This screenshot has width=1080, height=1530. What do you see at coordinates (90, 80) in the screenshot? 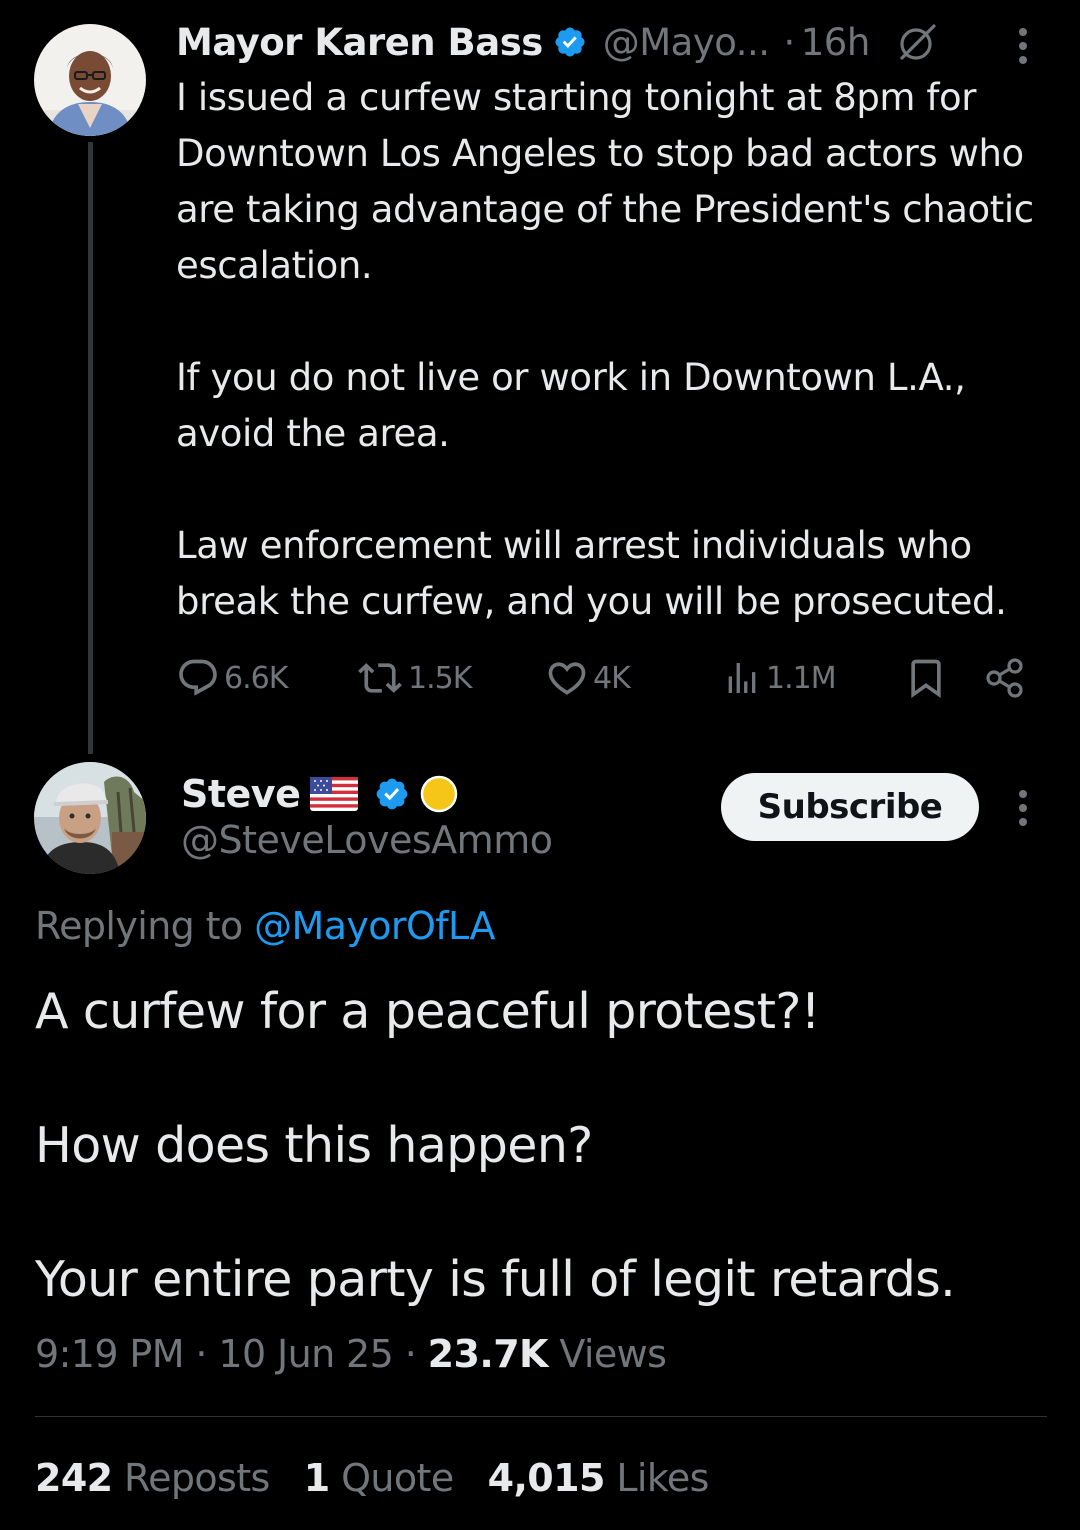
I see `mayor-avatar` at bounding box center [90, 80].